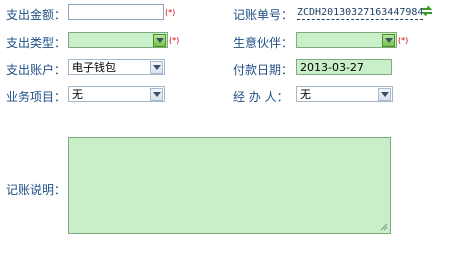 The width and height of the screenshot is (449, 255). I want to click on pay-date-label: 付款日期：, so click(263, 70).